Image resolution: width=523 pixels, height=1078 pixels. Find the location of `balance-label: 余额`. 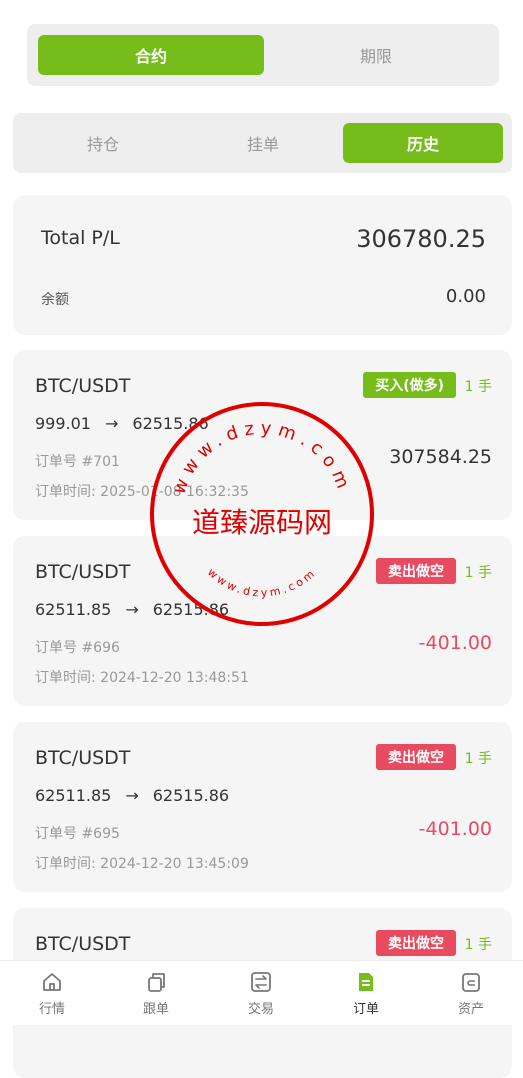

balance-label: 余额 is located at coordinates (55, 300).